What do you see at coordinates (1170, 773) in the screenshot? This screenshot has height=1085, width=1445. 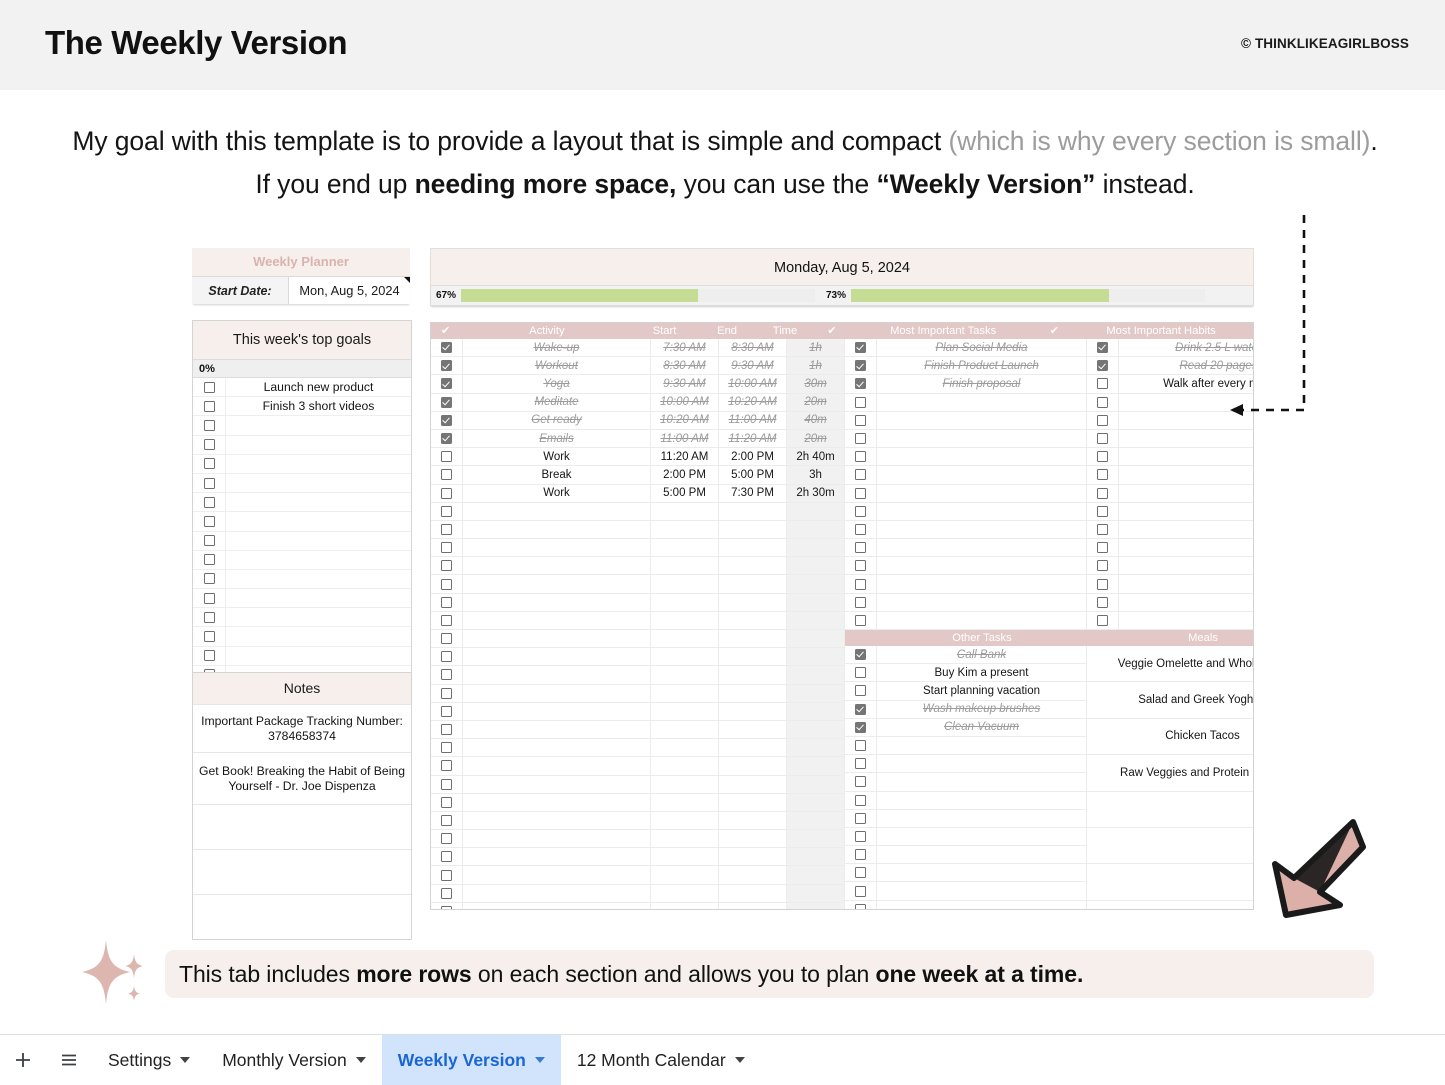 I see `meal-cell: Raw Veggies and Protein Shake` at bounding box center [1170, 773].